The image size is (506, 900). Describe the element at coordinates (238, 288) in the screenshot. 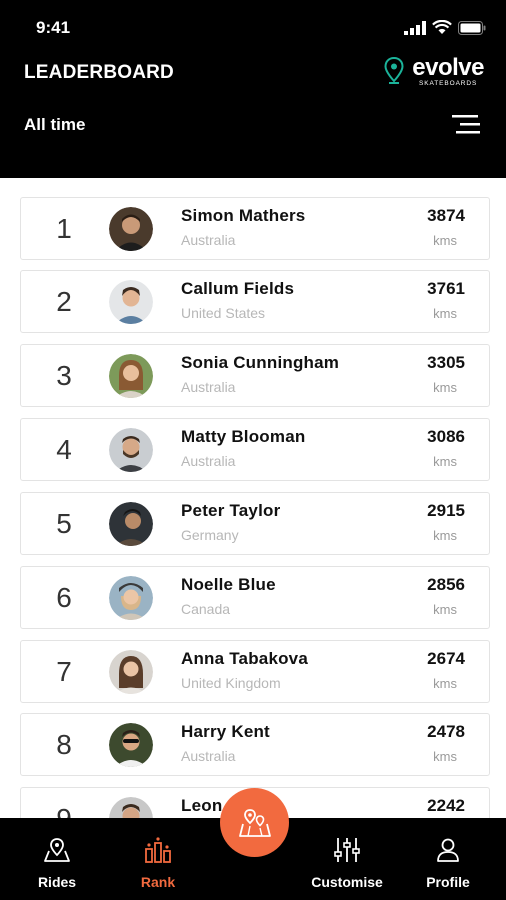

I see `rider-name: Callum Fields` at that location.